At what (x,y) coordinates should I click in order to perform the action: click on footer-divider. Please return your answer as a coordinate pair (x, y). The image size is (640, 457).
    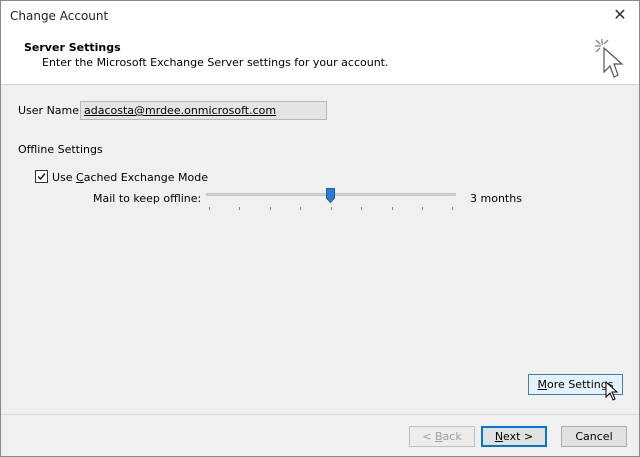
    Looking at the image, I should click on (320, 414).